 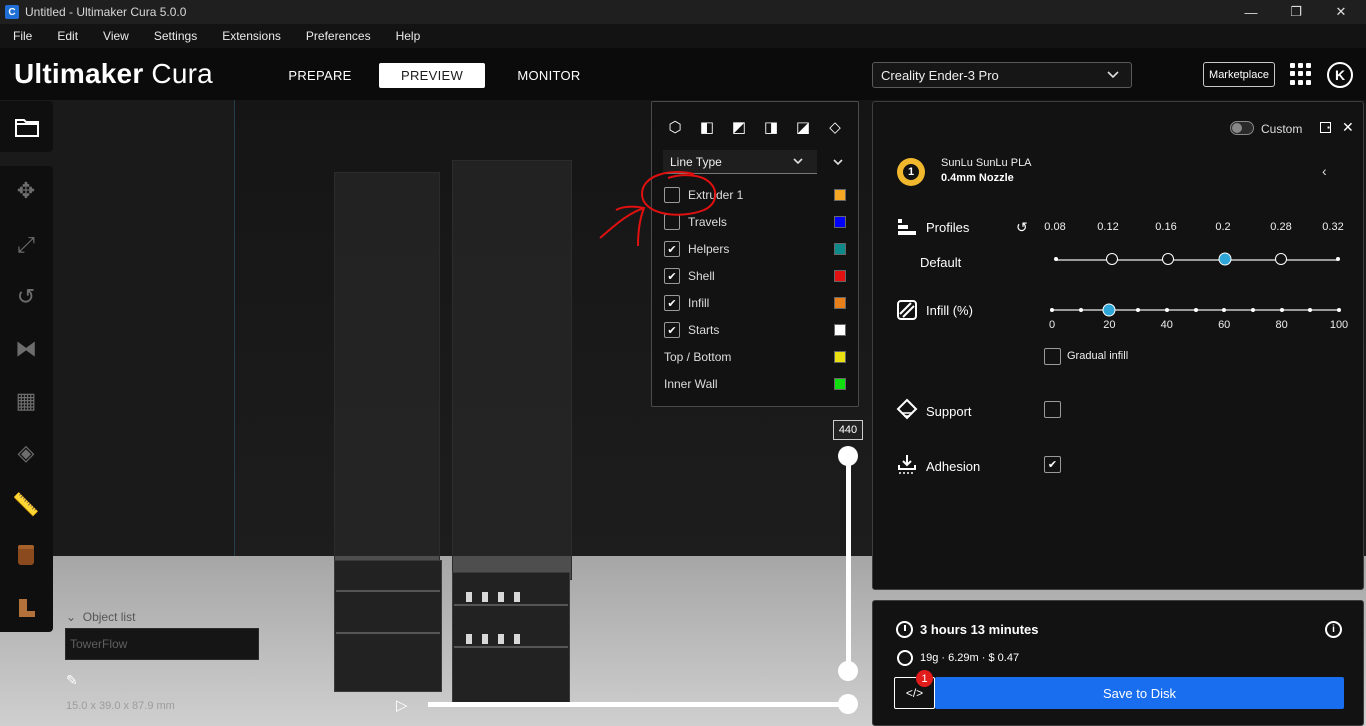 I want to click on scale-tool-icon: ⤢, so click(x=26, y=245).